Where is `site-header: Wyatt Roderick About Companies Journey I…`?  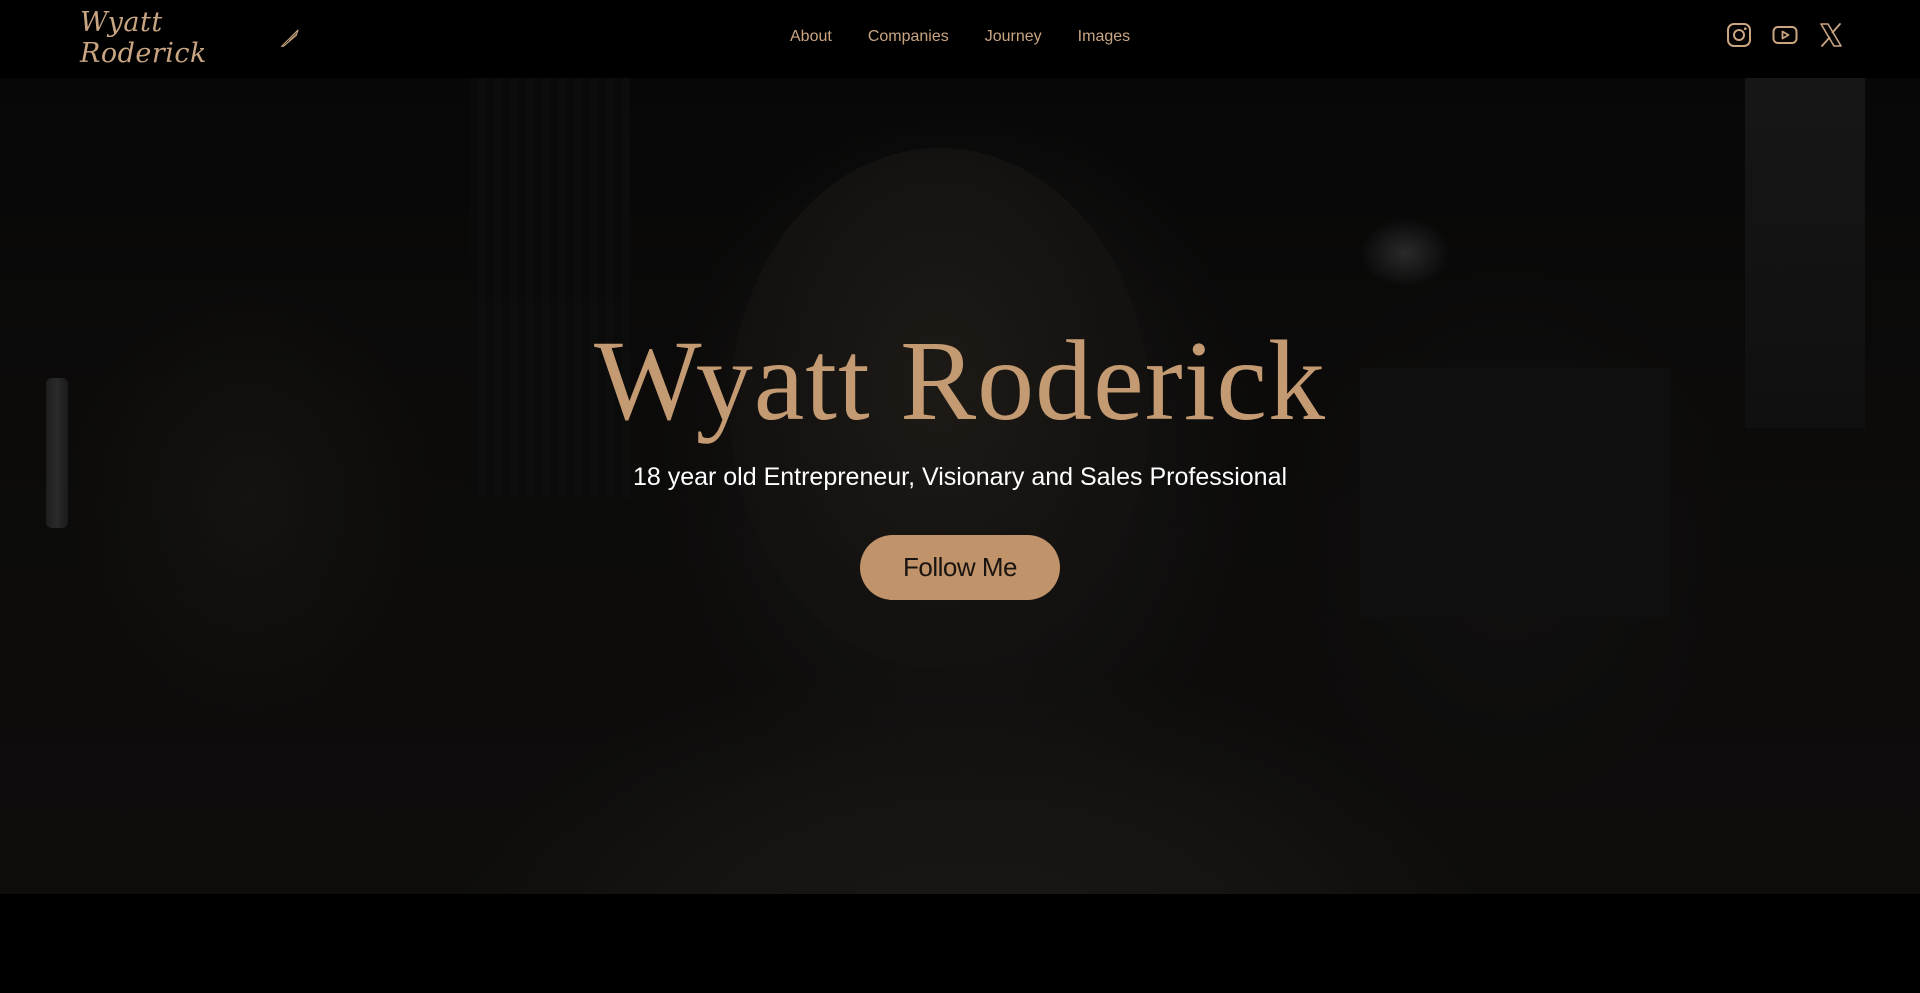
site-header: Wyatt Roderick About Companies Journey I… is located at coordinates (960, 39).